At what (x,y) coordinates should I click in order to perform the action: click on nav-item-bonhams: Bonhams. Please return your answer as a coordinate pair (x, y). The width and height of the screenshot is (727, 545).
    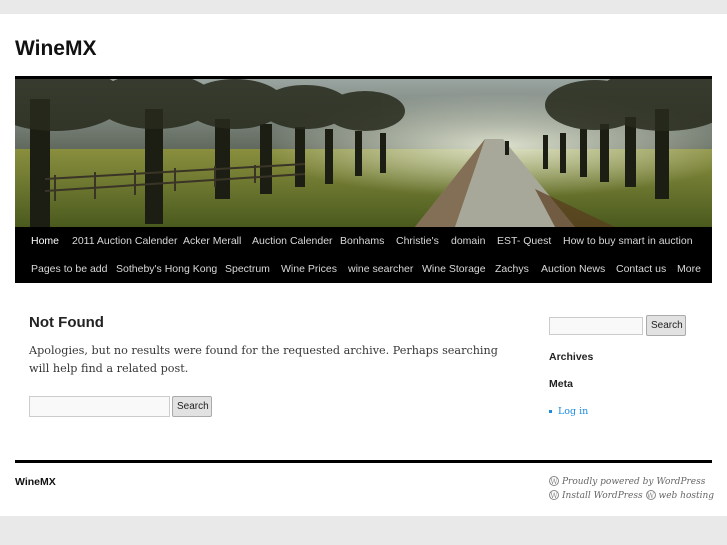
    Looking at the image, I should click on (362, 241).